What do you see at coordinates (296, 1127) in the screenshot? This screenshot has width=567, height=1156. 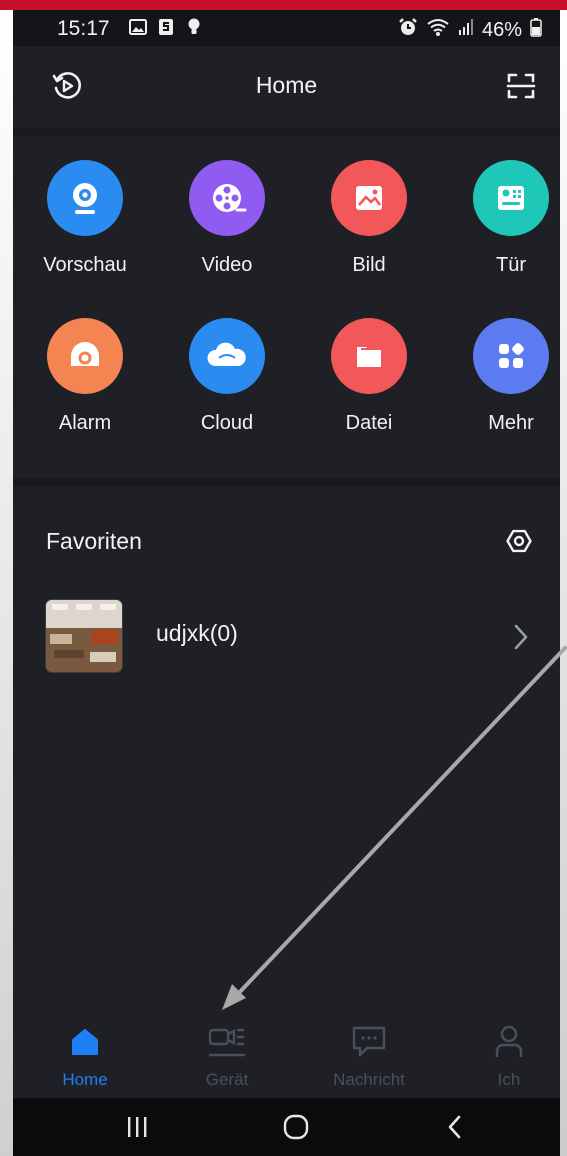 I see `home-button-icon` at bounding box center [296, 1127].